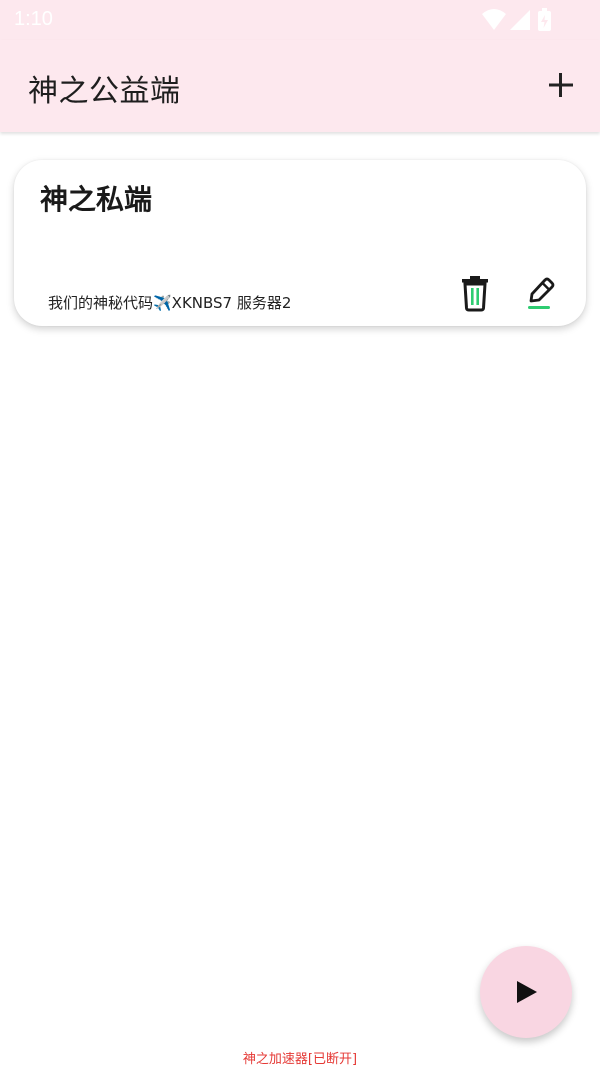 This screenshot has width=600, height=1066. I want to click on pencil-icon, so click(541, 293).